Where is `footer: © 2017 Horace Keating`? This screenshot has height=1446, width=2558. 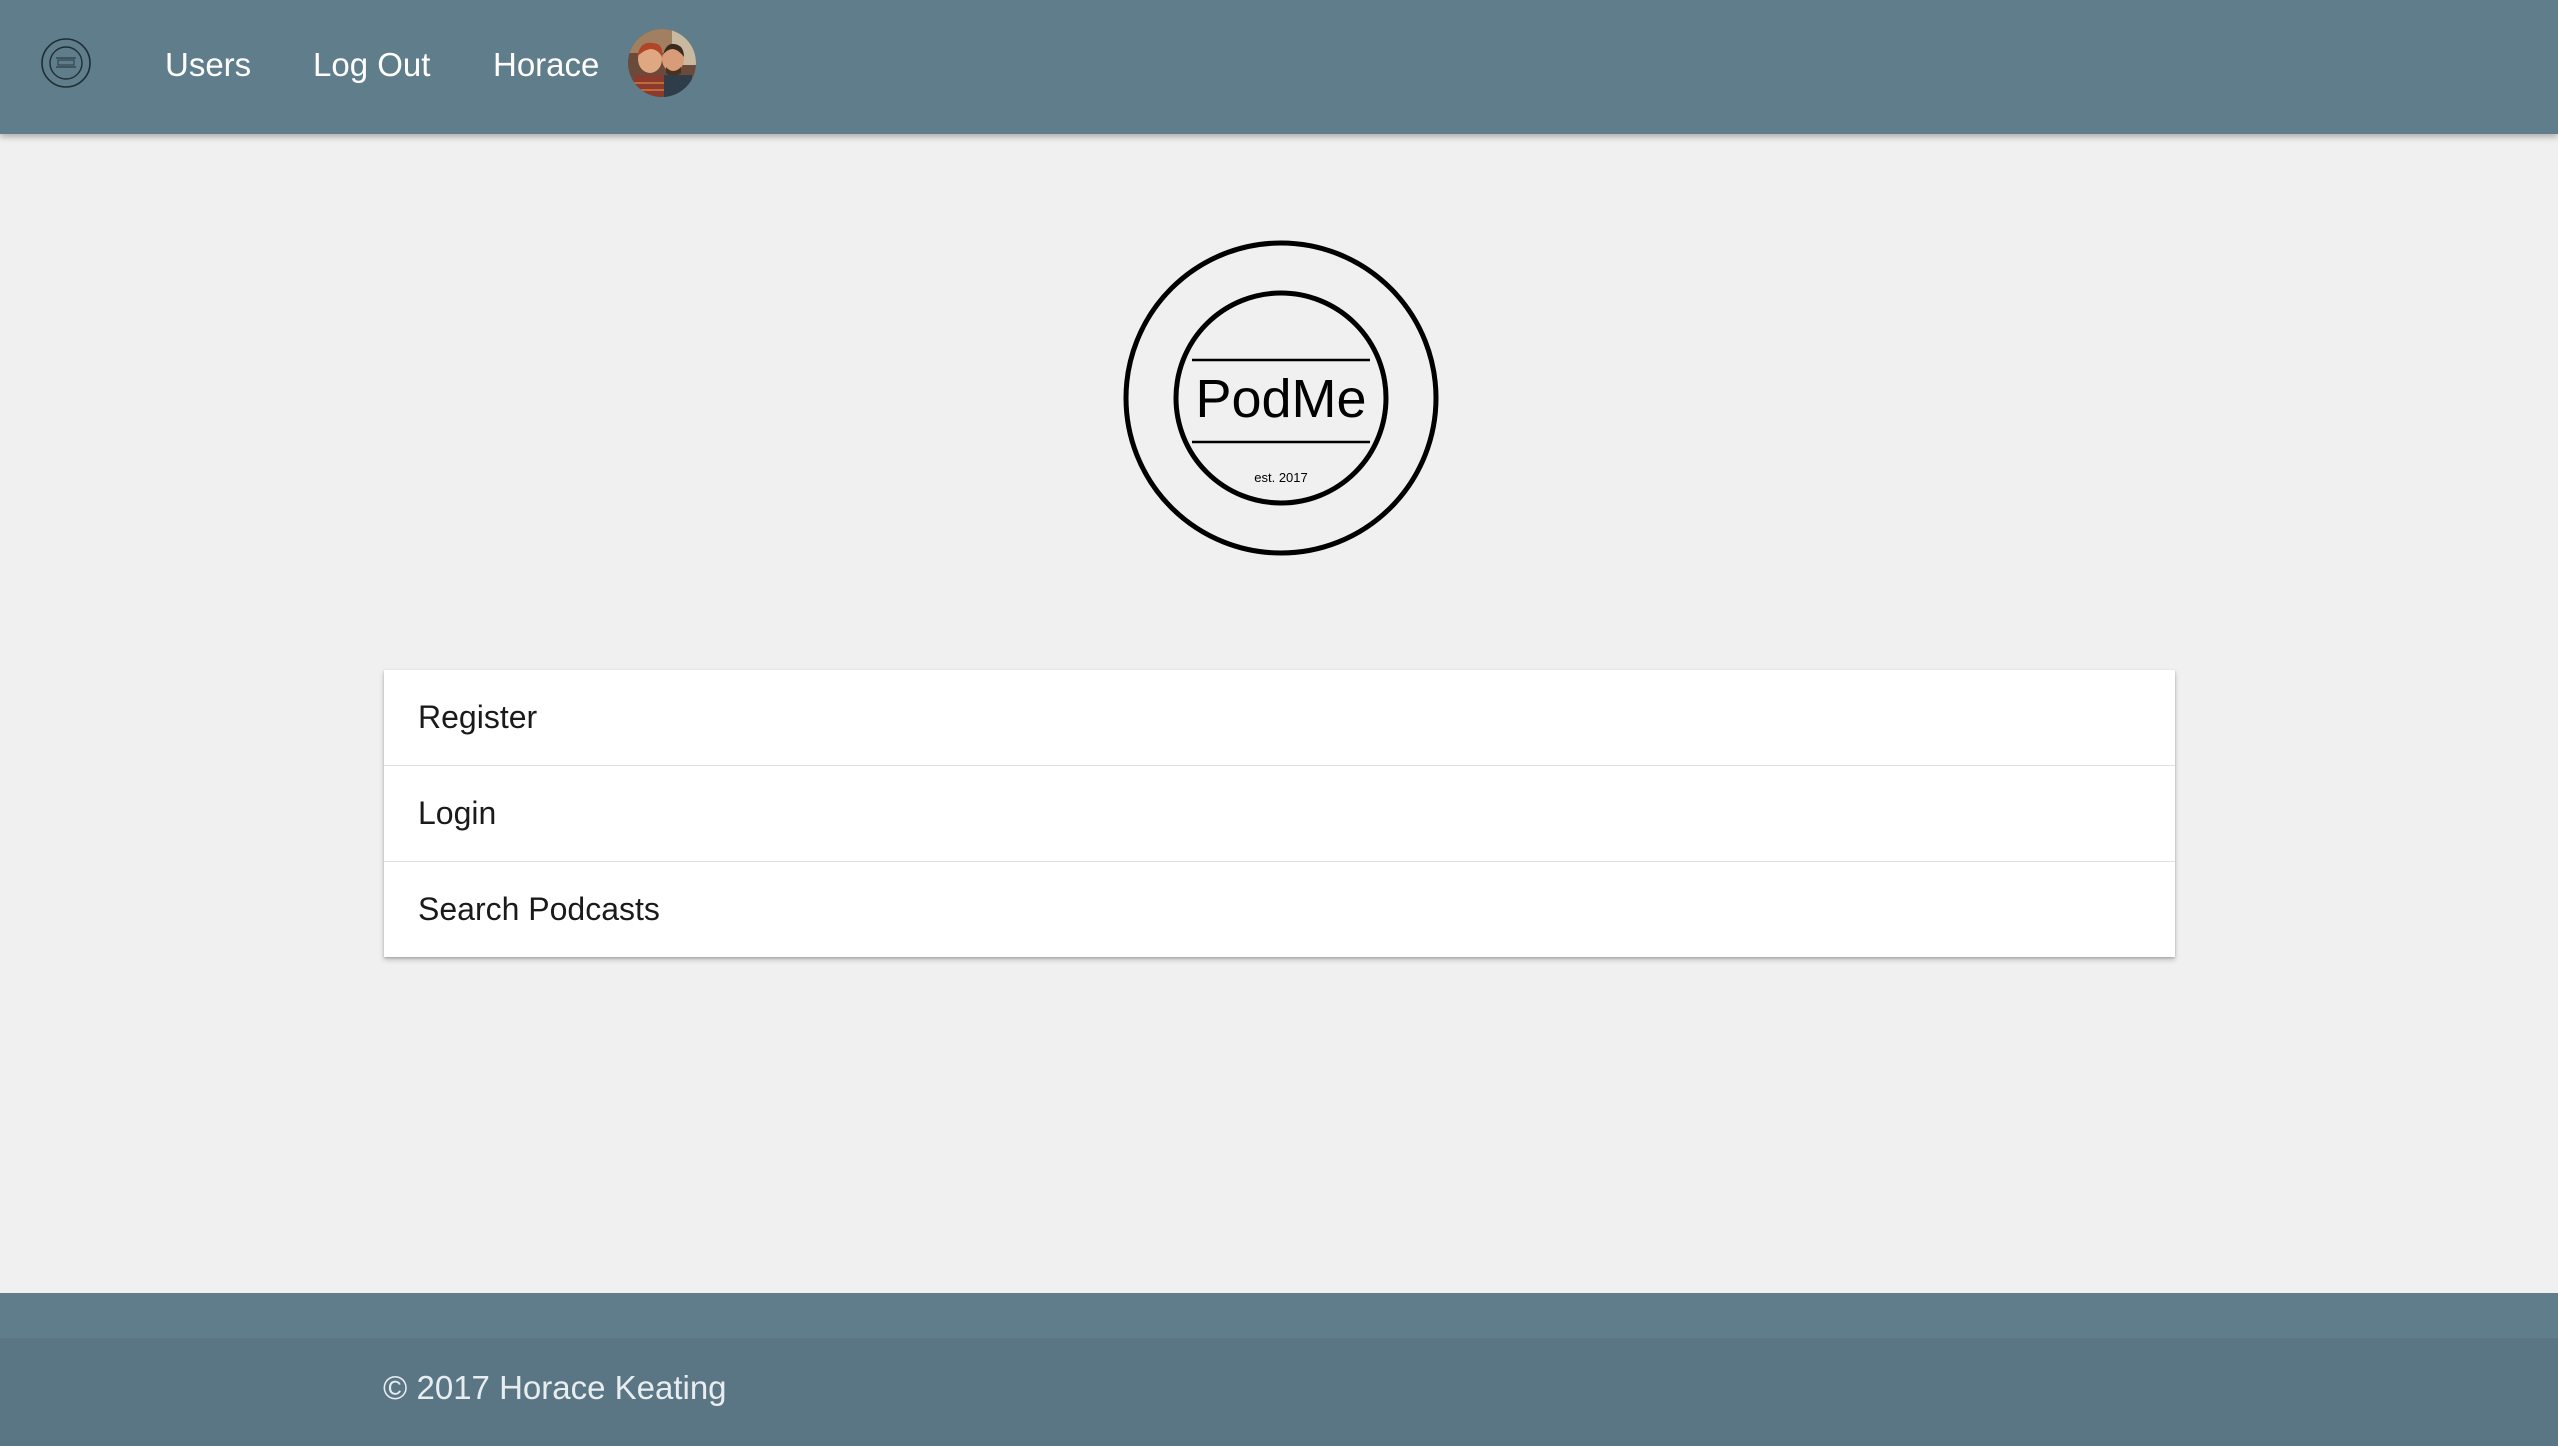 footer: © 2017 Horace Keating is located at coordinates (1279, 1369).